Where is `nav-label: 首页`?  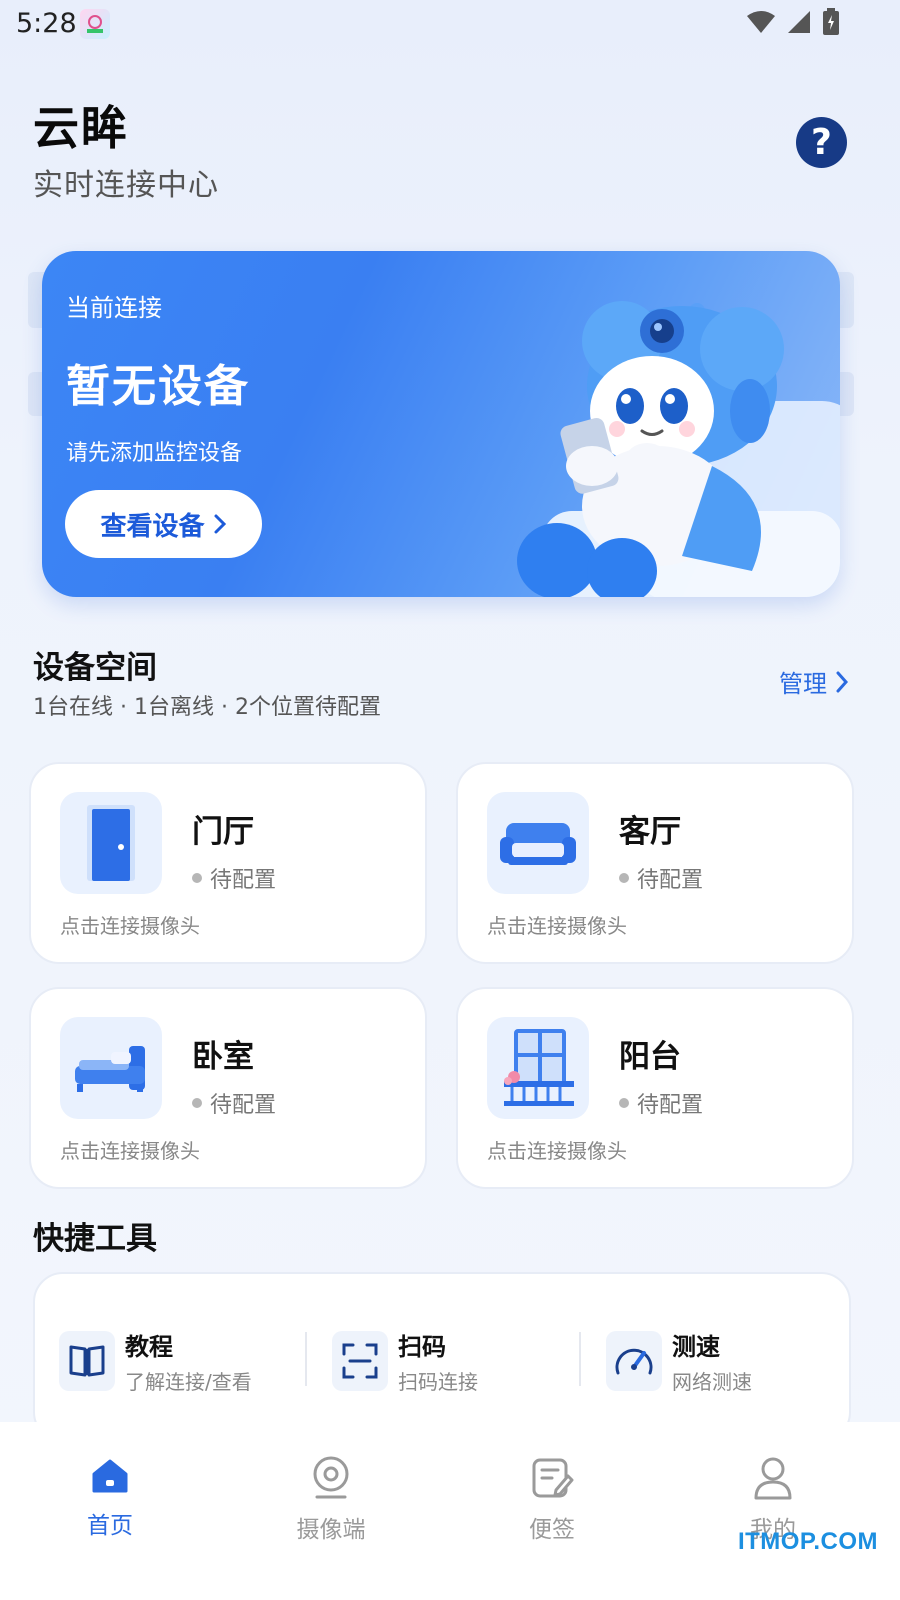
nav-label: 首页 is located at coordinates (110, 1526).